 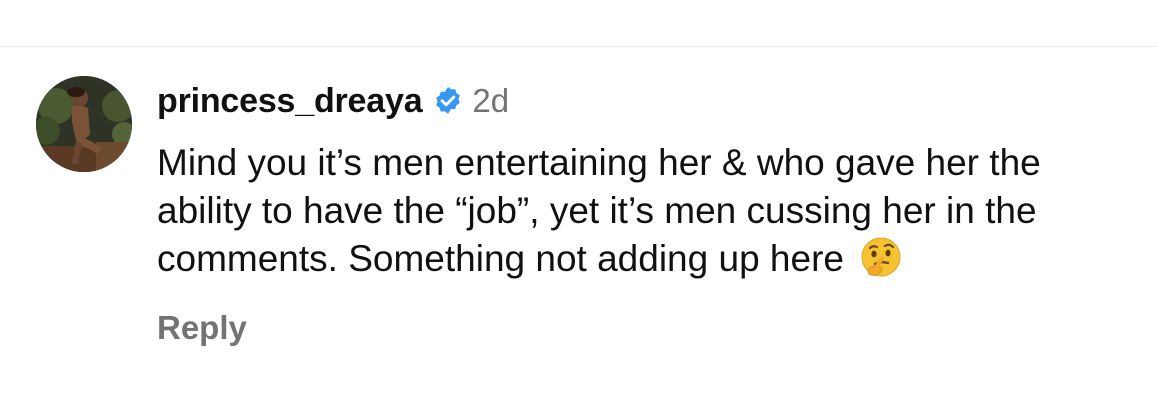 I want to click on top-divider, so click(x=578, y=46).